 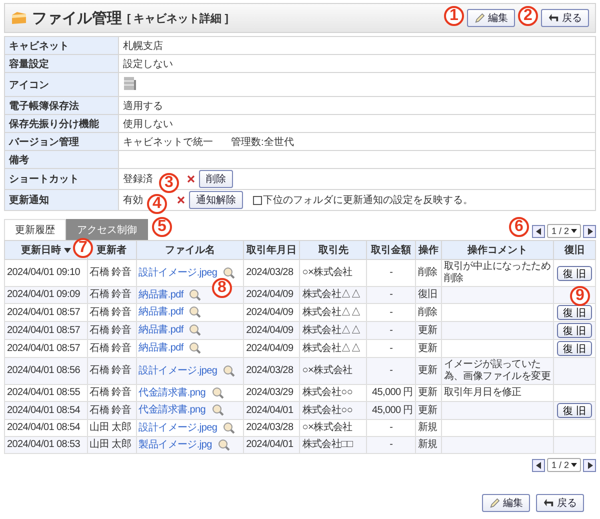 What do you see at coordinates (257, 200) in the screenshot?
I see `checkbox` at bounding box center [257, 200].